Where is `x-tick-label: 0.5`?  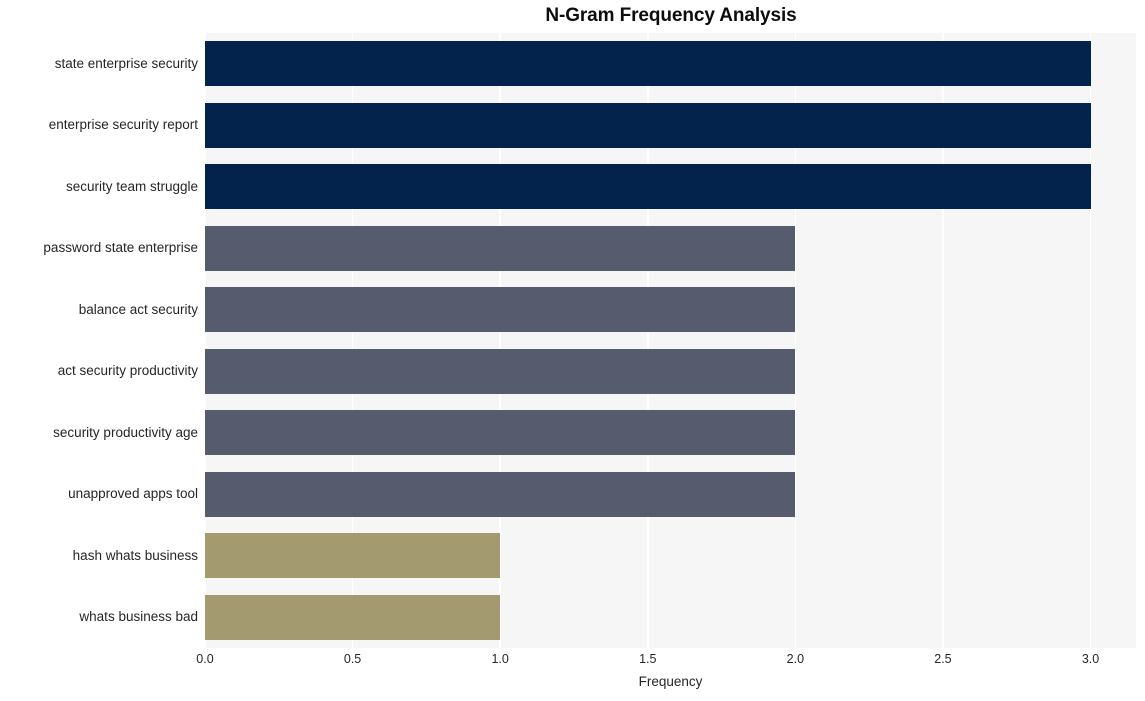
x-tick-label: 0.5 is located at coordinates (352, 659).